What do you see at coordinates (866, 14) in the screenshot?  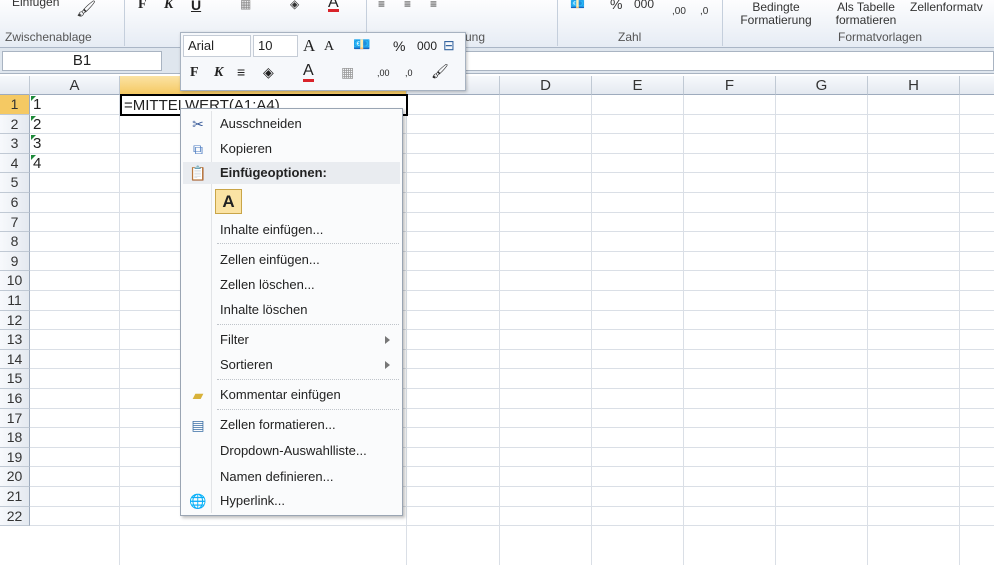 I see `format-as-table-button: Als Tabelle formatieren` at bounding box center [866, 14].